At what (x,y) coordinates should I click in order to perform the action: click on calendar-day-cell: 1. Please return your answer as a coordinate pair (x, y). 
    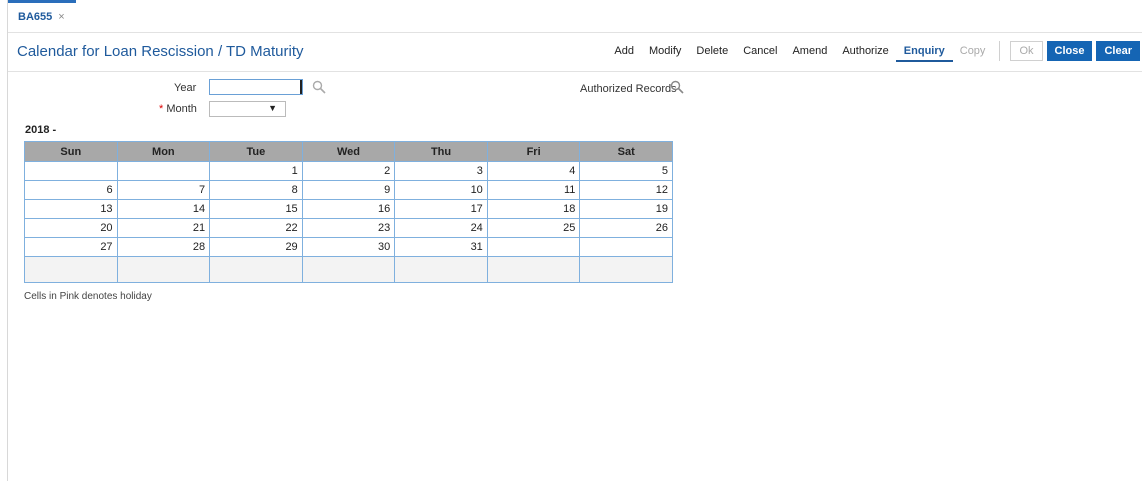
    Looking at the image, I should click on (256, 171).